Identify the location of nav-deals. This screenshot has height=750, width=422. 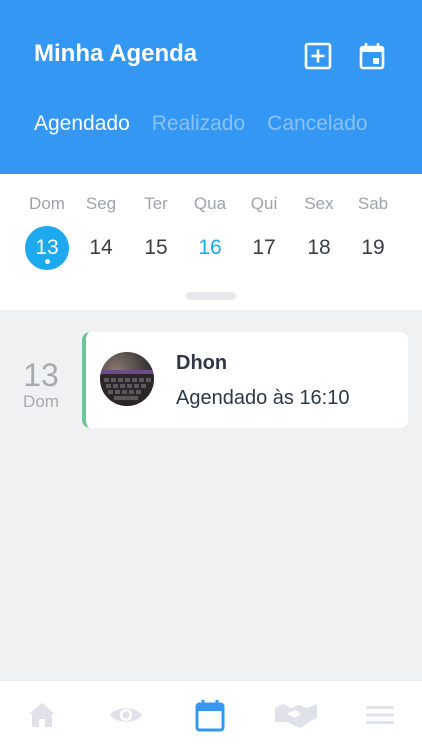
(296, 715).